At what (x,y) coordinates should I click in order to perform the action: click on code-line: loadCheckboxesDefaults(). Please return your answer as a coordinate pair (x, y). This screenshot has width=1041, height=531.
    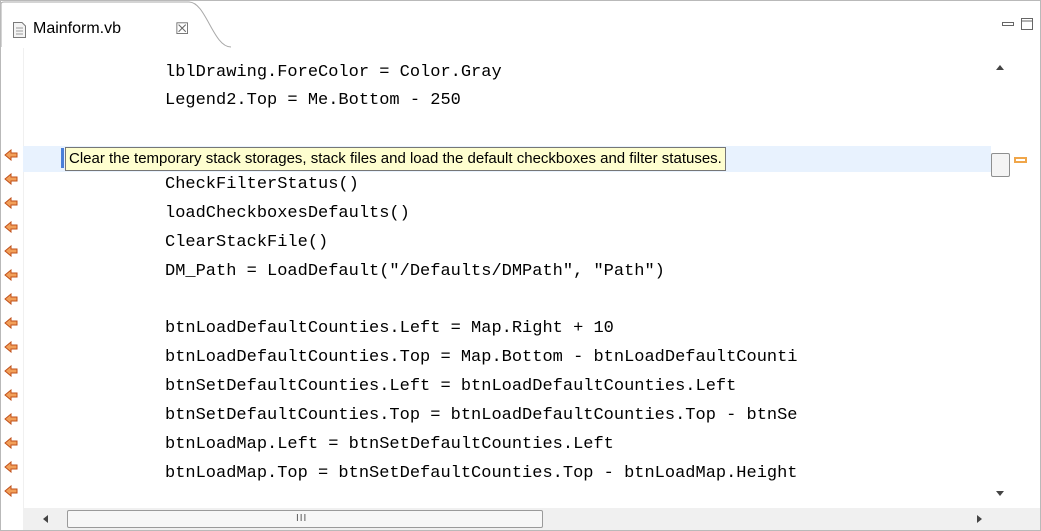
    Looking at the image, I should click on (287, 214).